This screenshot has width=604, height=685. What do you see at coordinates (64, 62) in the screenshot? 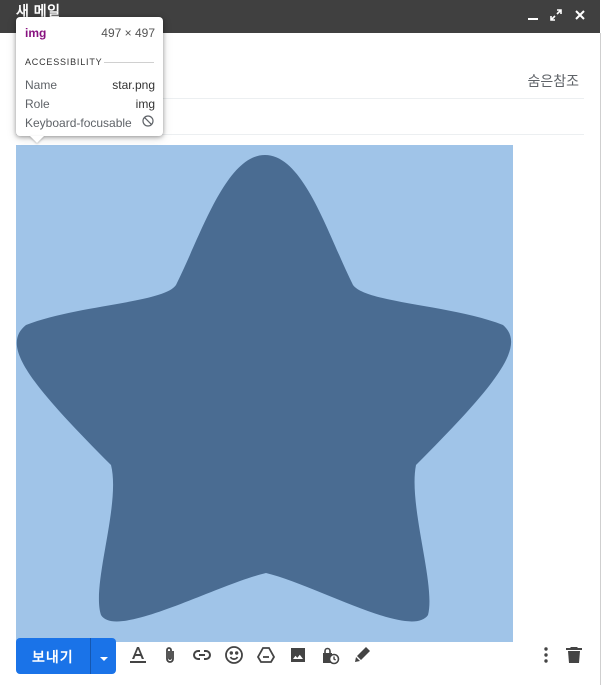
I see `tooltip-section-title: ACCESSIBILITY` at bounding box center [64, 62].